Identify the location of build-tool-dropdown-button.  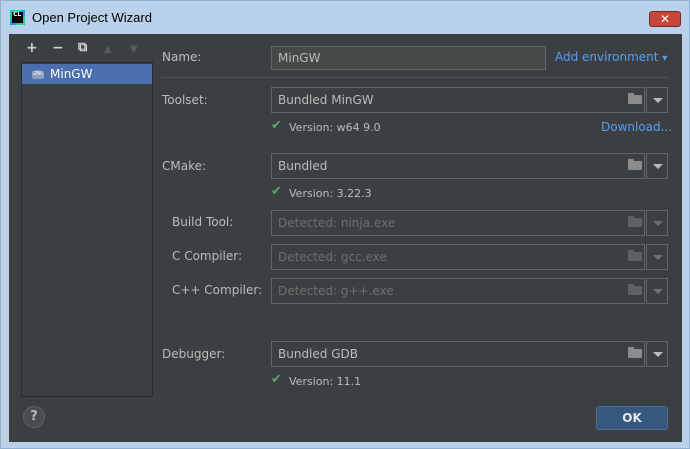
(657, 223).